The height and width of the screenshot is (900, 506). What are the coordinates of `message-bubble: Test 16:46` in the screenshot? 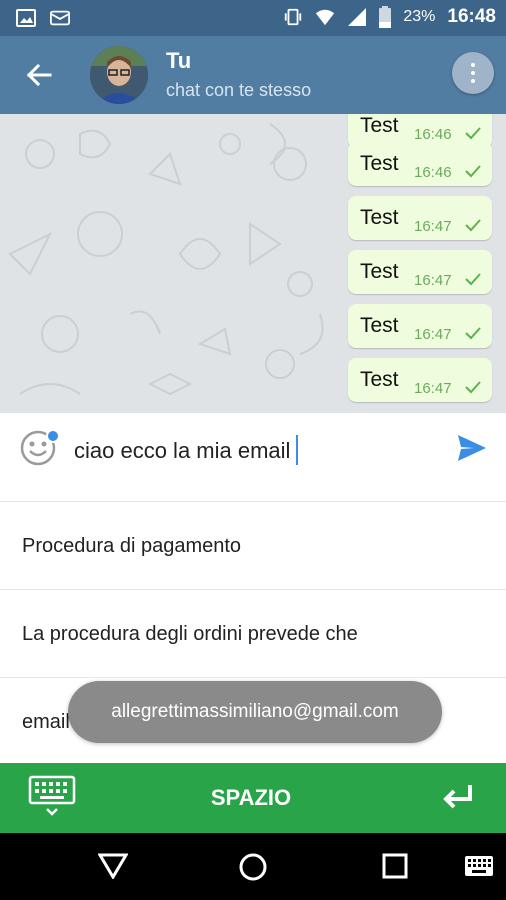 It's located at (420, 164).